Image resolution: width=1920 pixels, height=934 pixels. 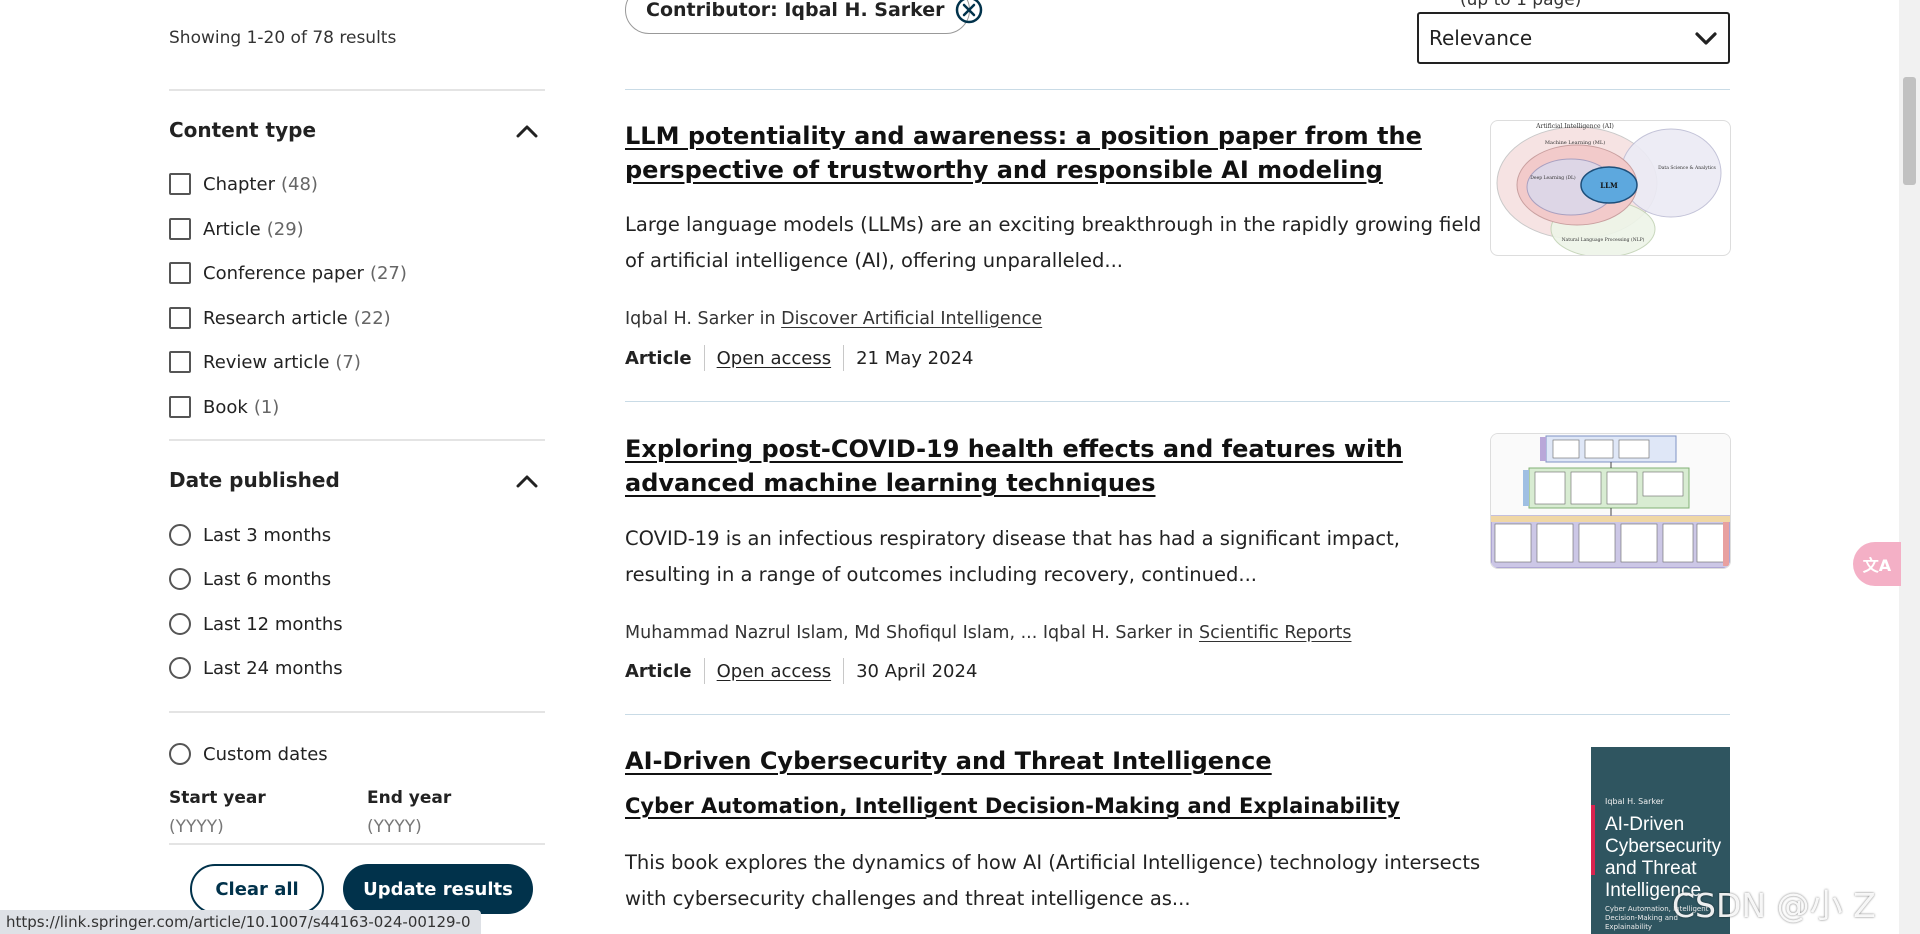 What do you see at coordinates (1481, 38) in the screenshot?
I see `sort-selected-value: Relevance` at bounding box center [1481, 38].